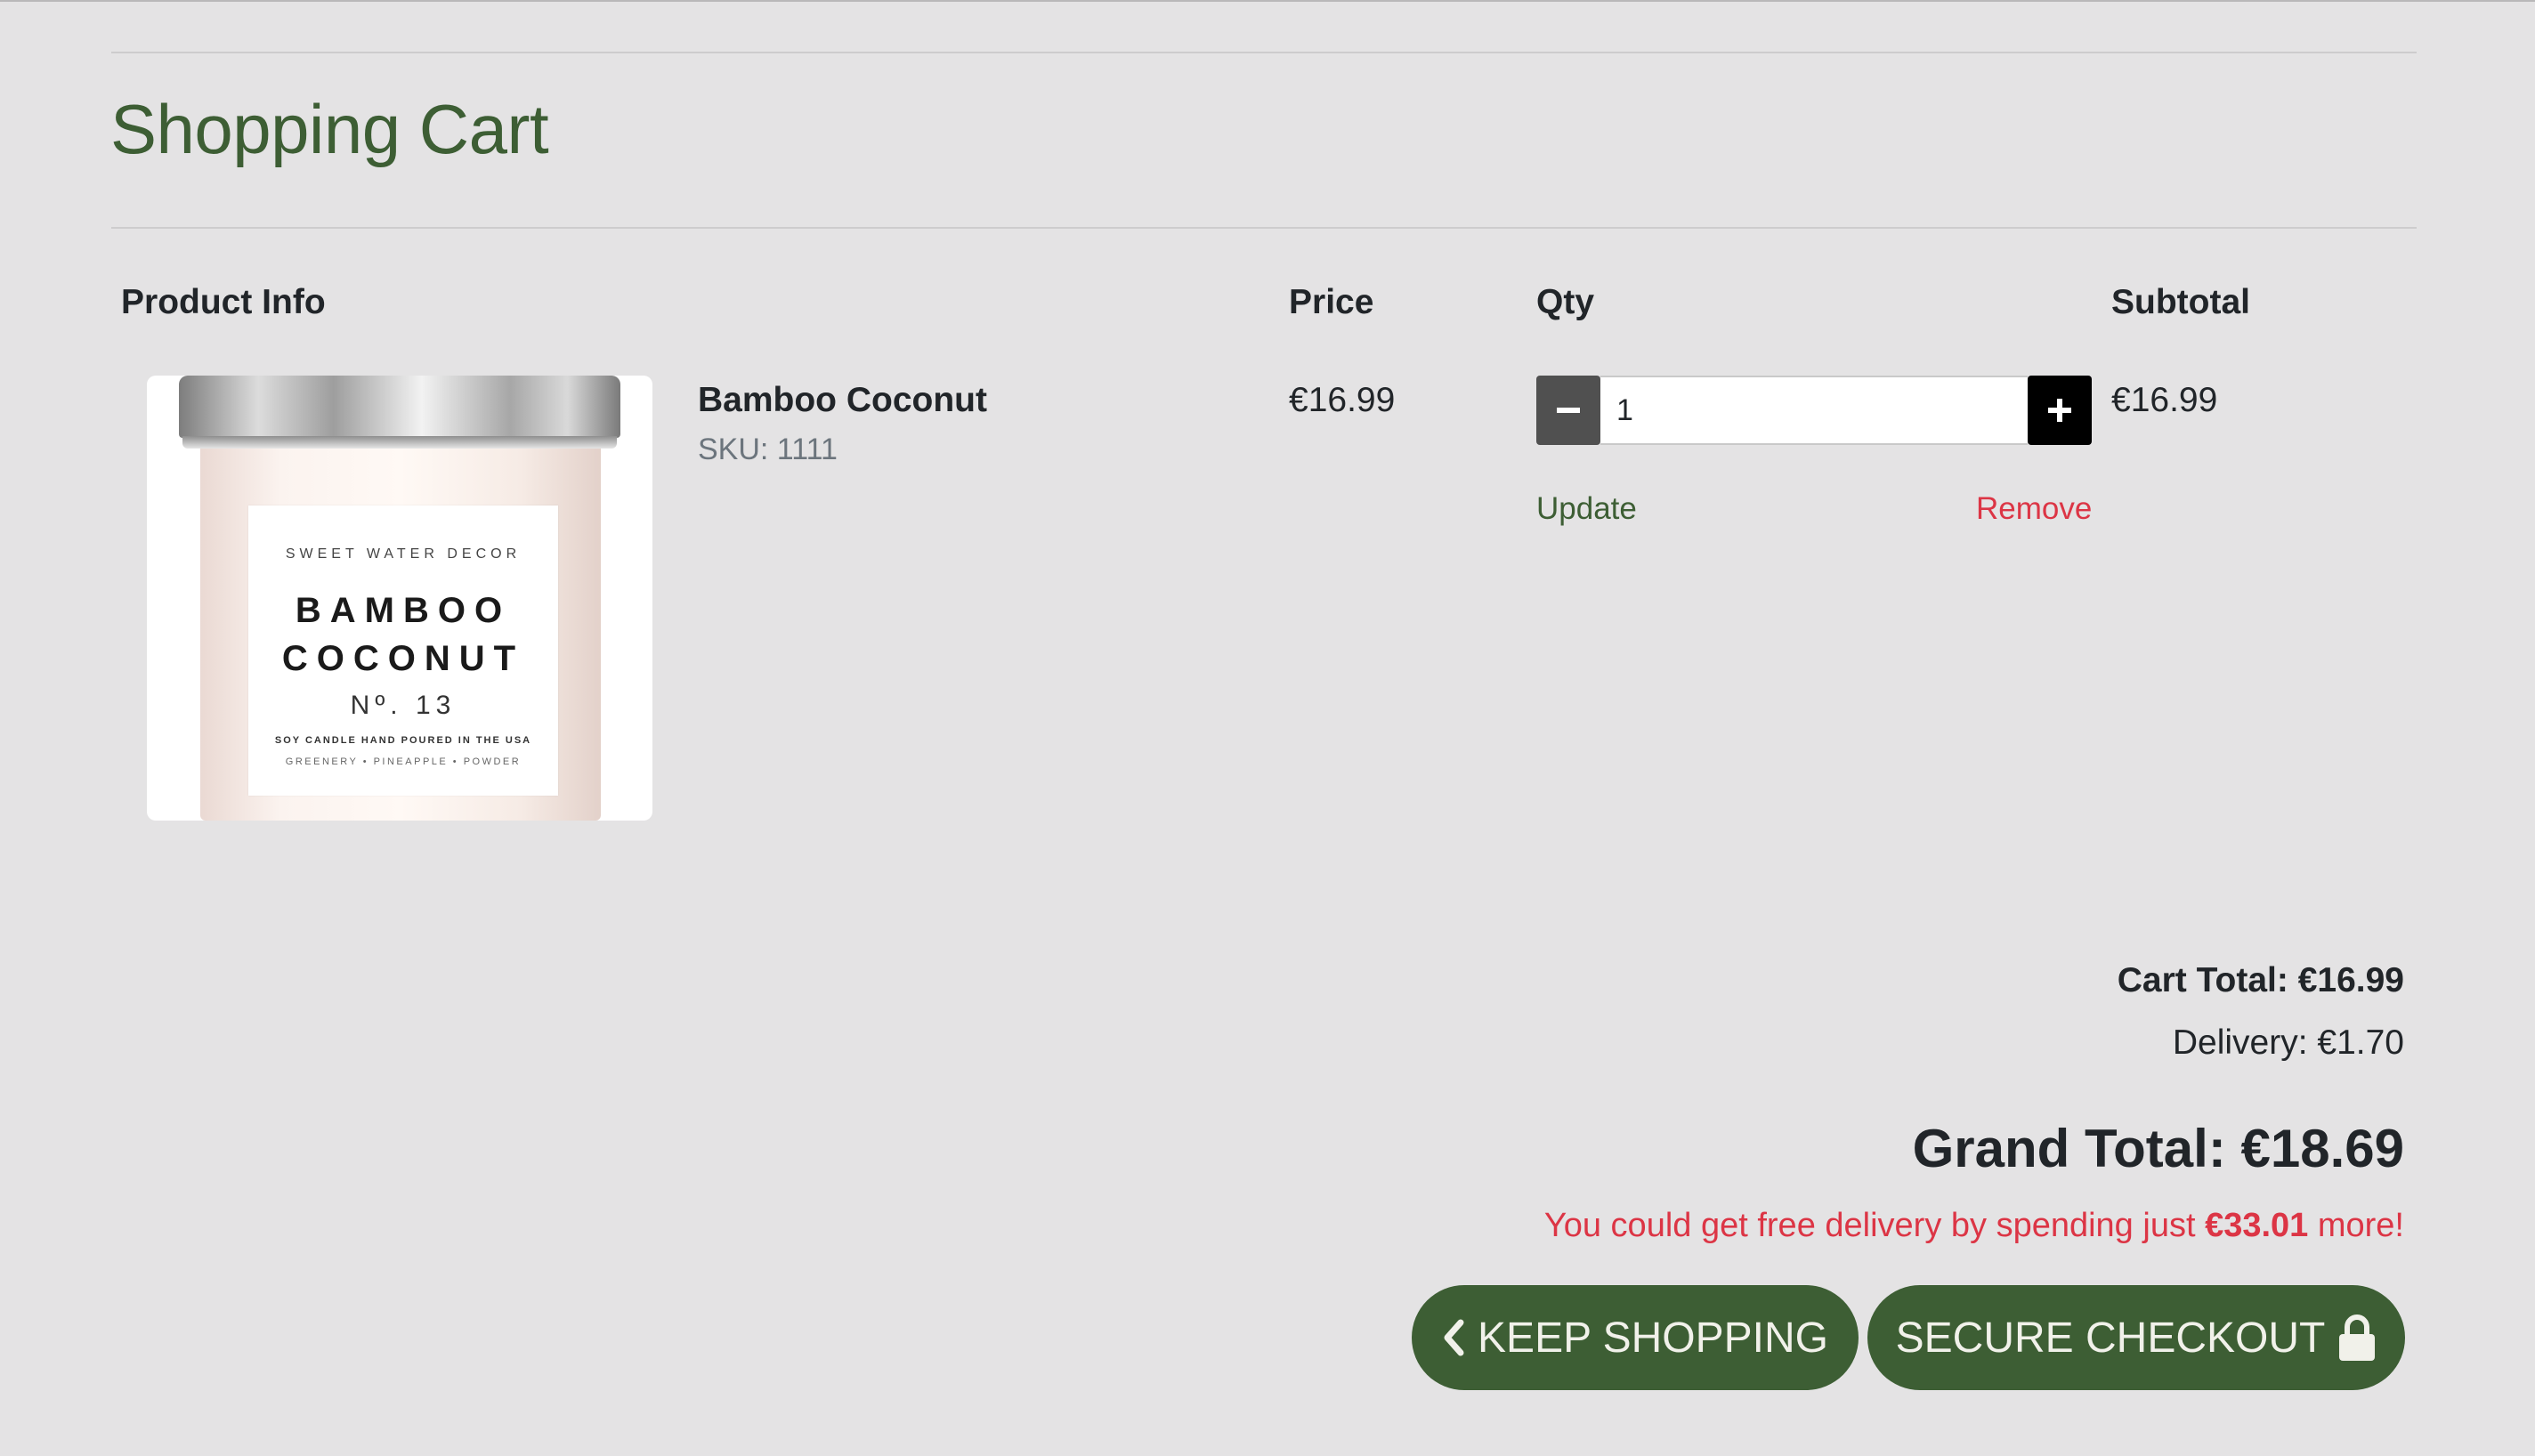  I want to click on qty-input, so click(1814, 410).